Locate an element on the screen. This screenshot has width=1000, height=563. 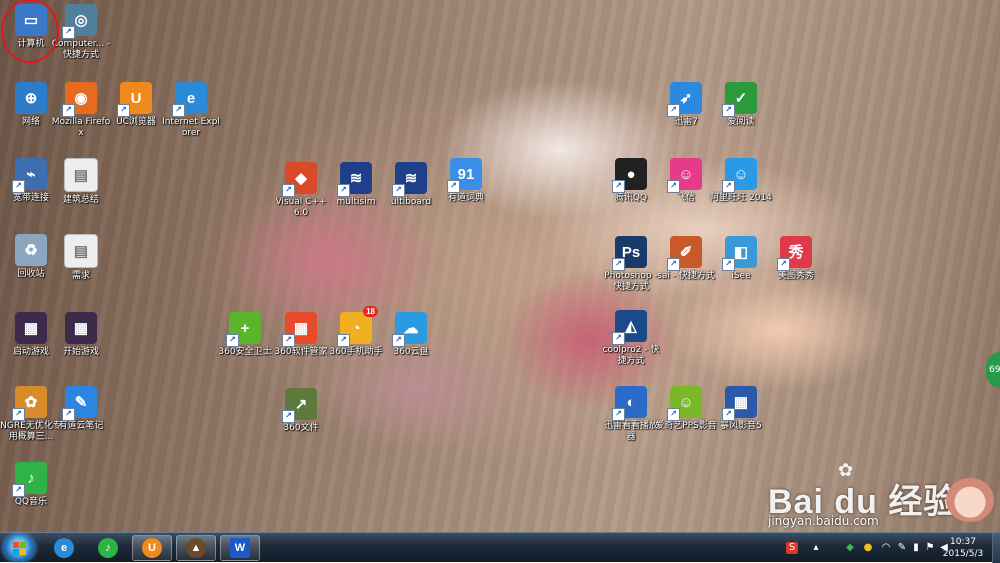
taskbar-app-wps: W is located at coordinates (240, 548).